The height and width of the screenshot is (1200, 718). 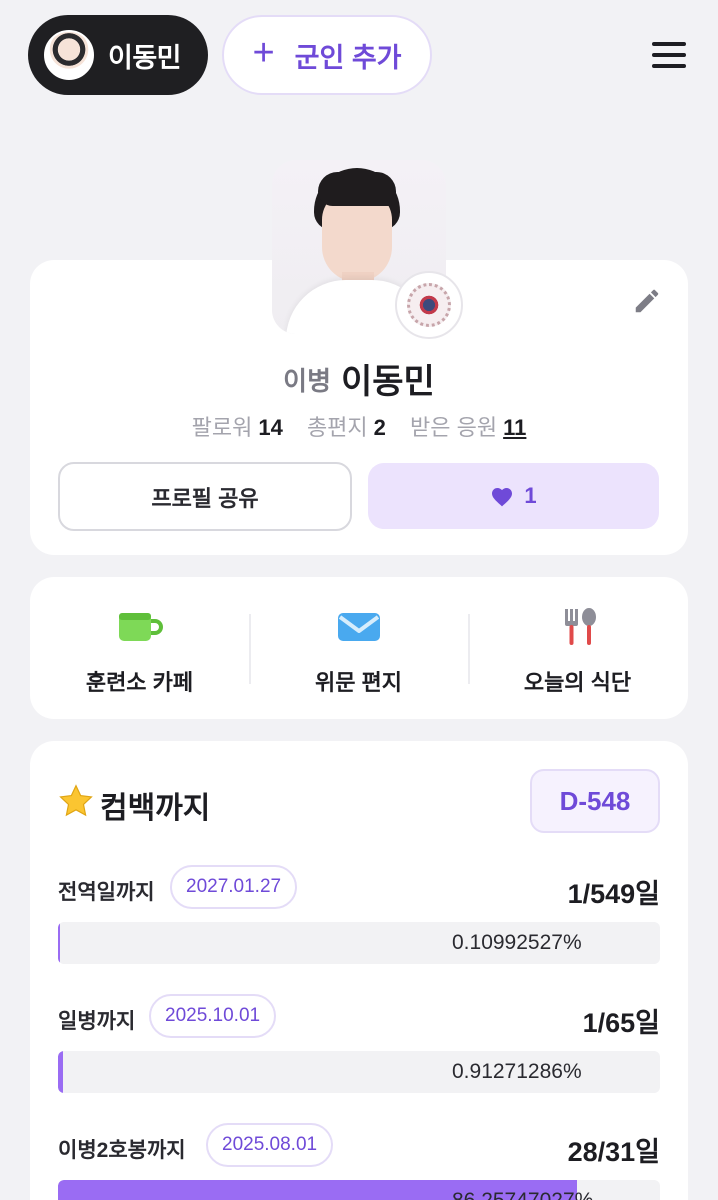 What do you see at coordinates (517, 1071) in the screenshot?
I see `private-first-class-percent: 0.91271286%` at bounding box center [517, 1071].